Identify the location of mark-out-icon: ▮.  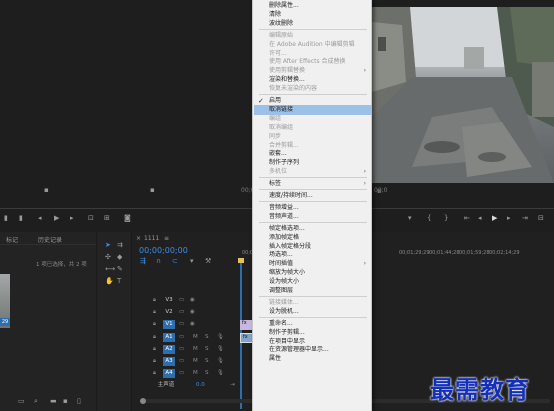
(21, 218).